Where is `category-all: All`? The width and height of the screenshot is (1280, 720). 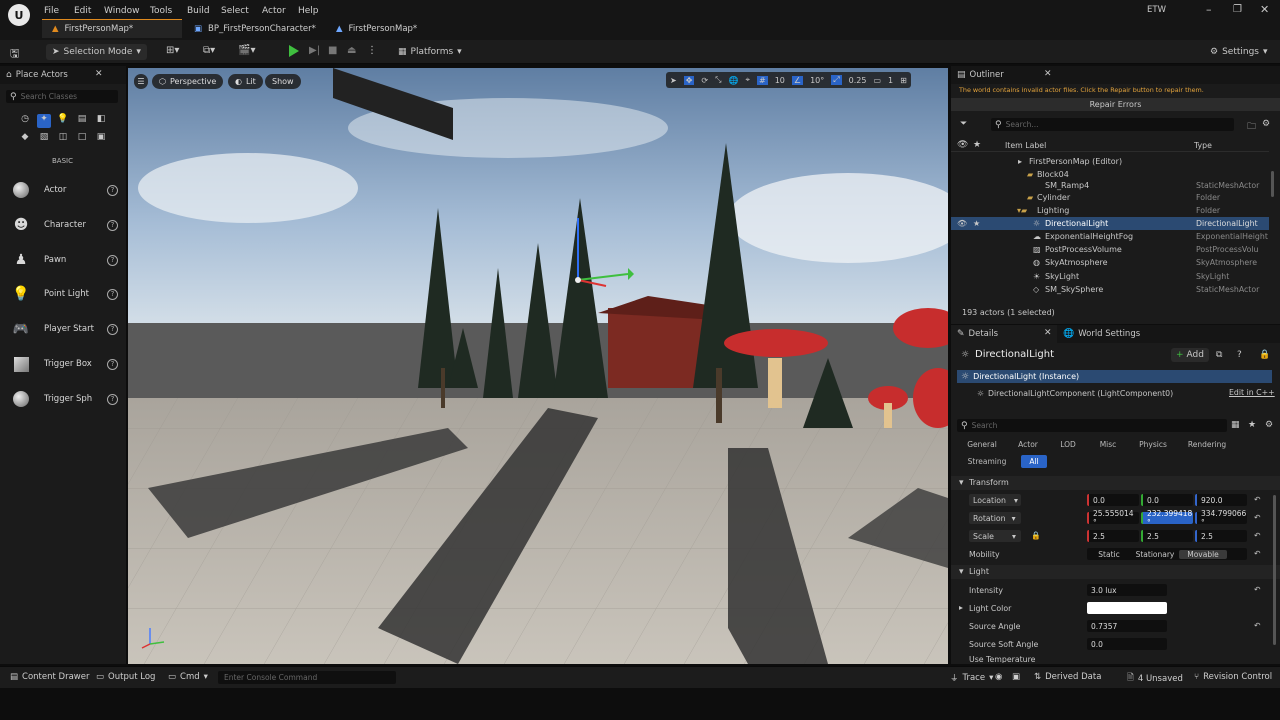
category-all: All is located at coordinates (1034, 461).